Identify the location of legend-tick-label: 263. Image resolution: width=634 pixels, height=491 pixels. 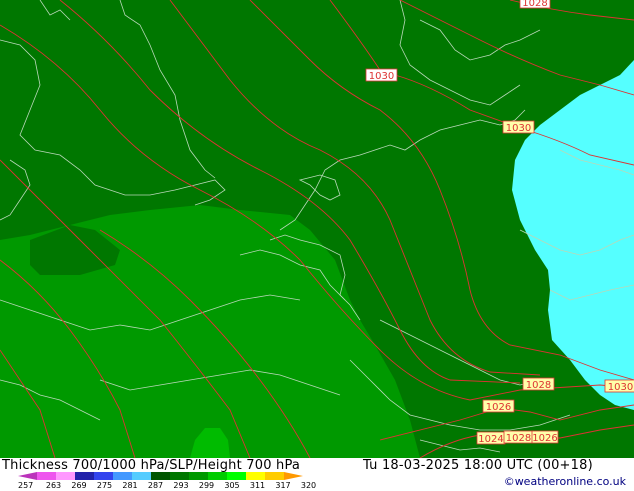
(53, 485).